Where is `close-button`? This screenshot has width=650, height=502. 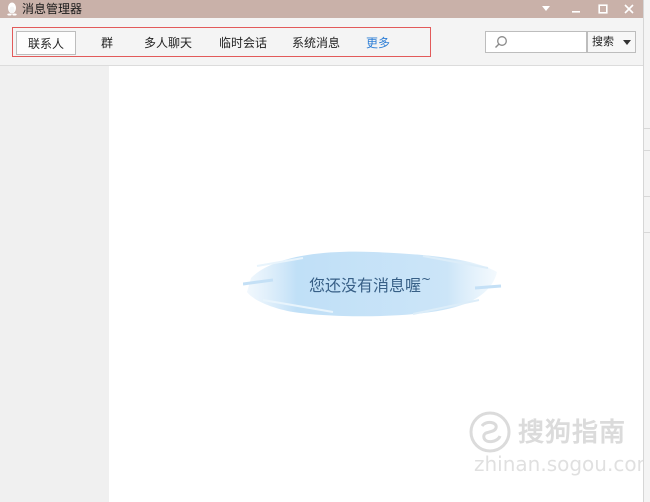 close-button is located at coordinates (629, 9).